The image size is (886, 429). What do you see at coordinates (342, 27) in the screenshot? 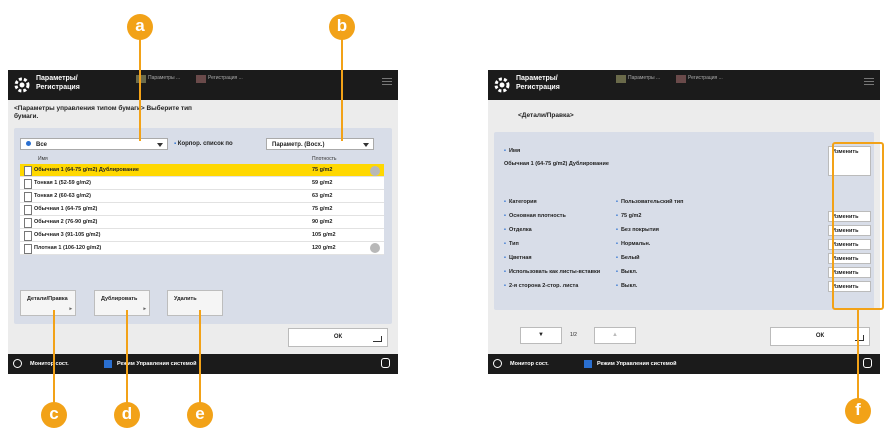
I see `callout-b: b` at bounding box center [342, 27].